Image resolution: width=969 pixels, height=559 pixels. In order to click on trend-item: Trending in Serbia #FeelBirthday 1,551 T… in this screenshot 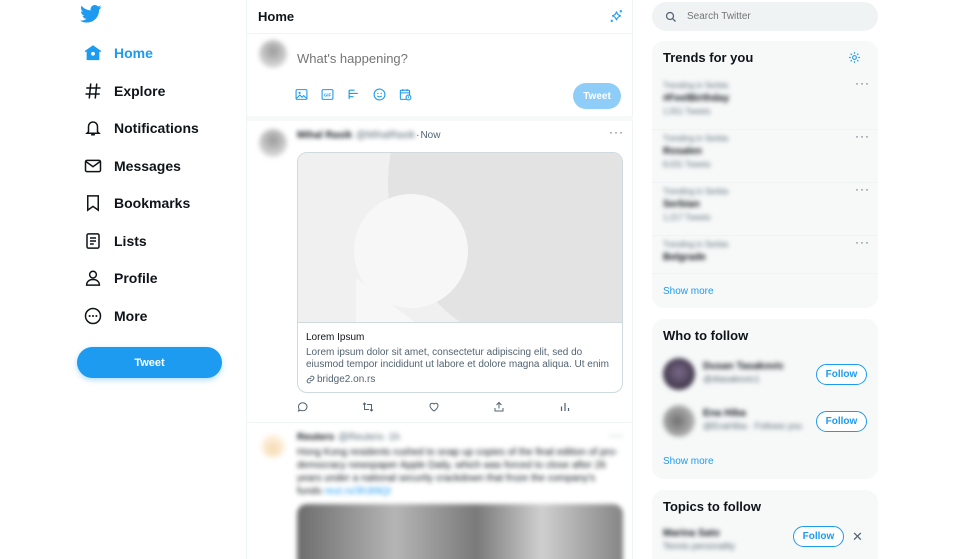, I will do `click(765, 103)`.